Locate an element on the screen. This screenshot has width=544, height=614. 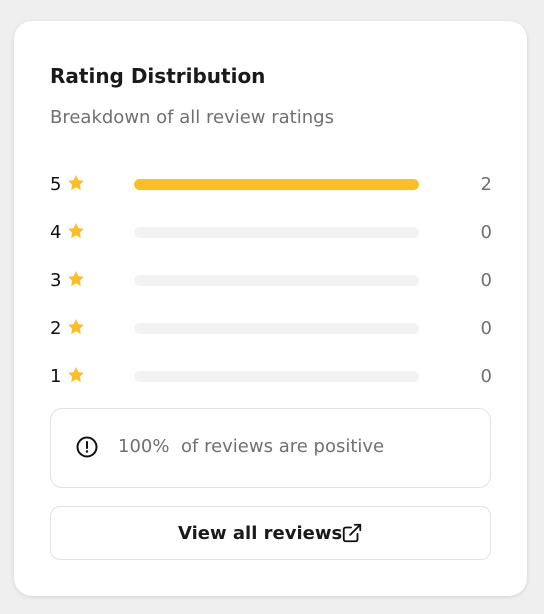
rating-row-label: 2 is located at coordinates (56, 328).